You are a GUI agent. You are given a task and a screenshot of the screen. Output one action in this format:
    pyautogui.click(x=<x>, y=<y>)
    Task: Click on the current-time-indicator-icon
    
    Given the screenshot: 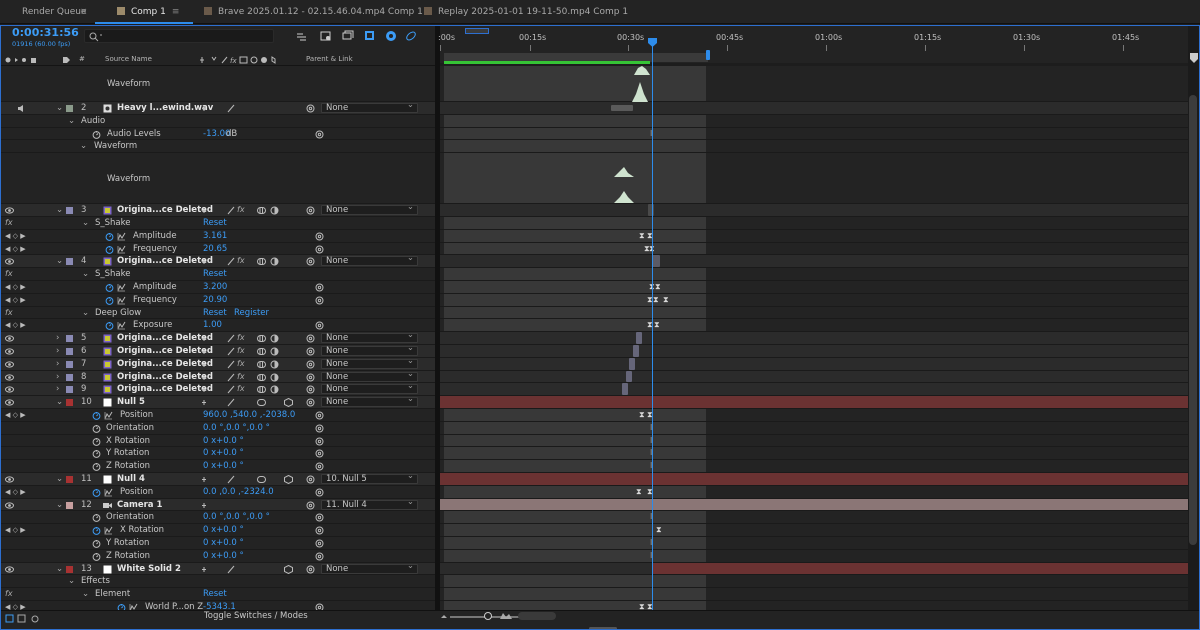 What is the action you would take?
    pyautogui.click(x=652, y=42)
    